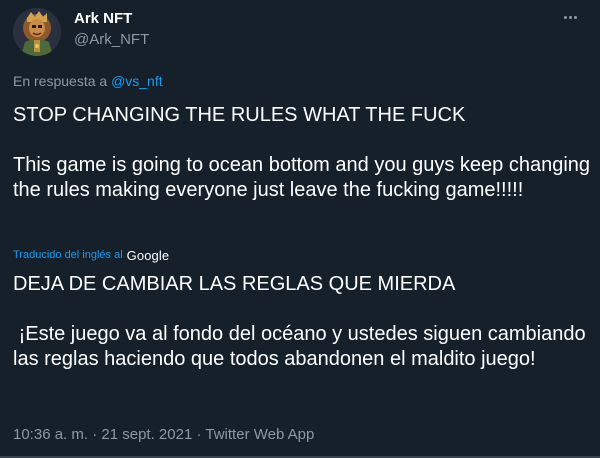  I want to click on reply-prefix: En respuesta a, so click(62, 81).